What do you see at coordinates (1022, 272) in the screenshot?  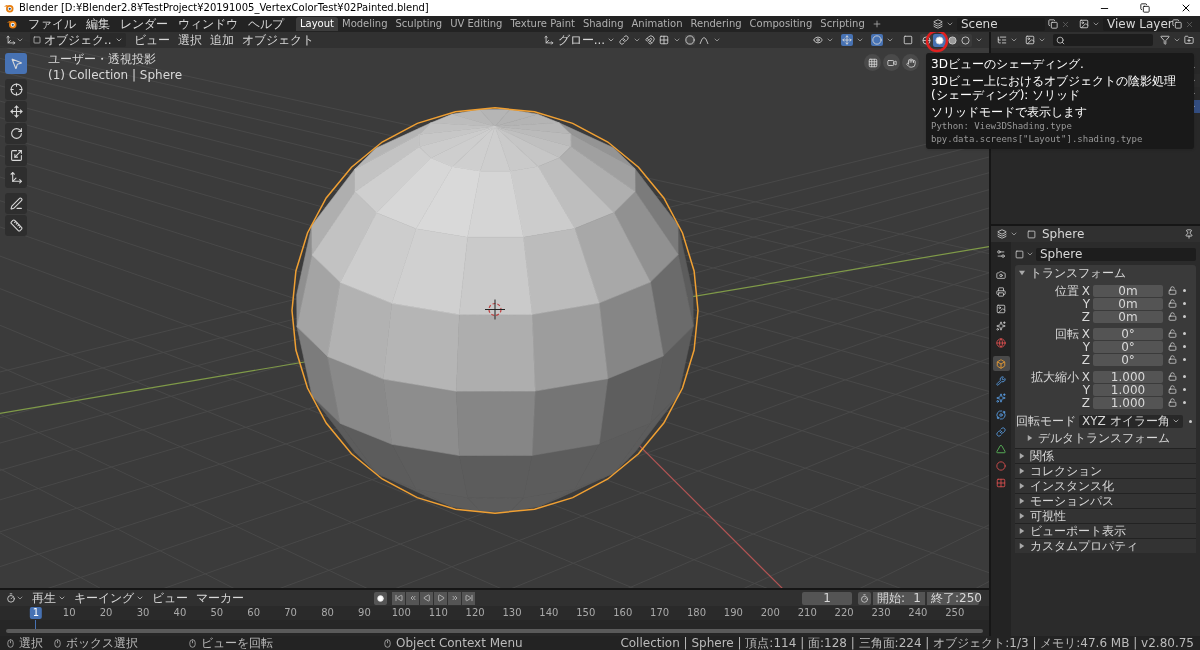 I see `expanded-triangle-icon` at bounding box center [1022, 272].